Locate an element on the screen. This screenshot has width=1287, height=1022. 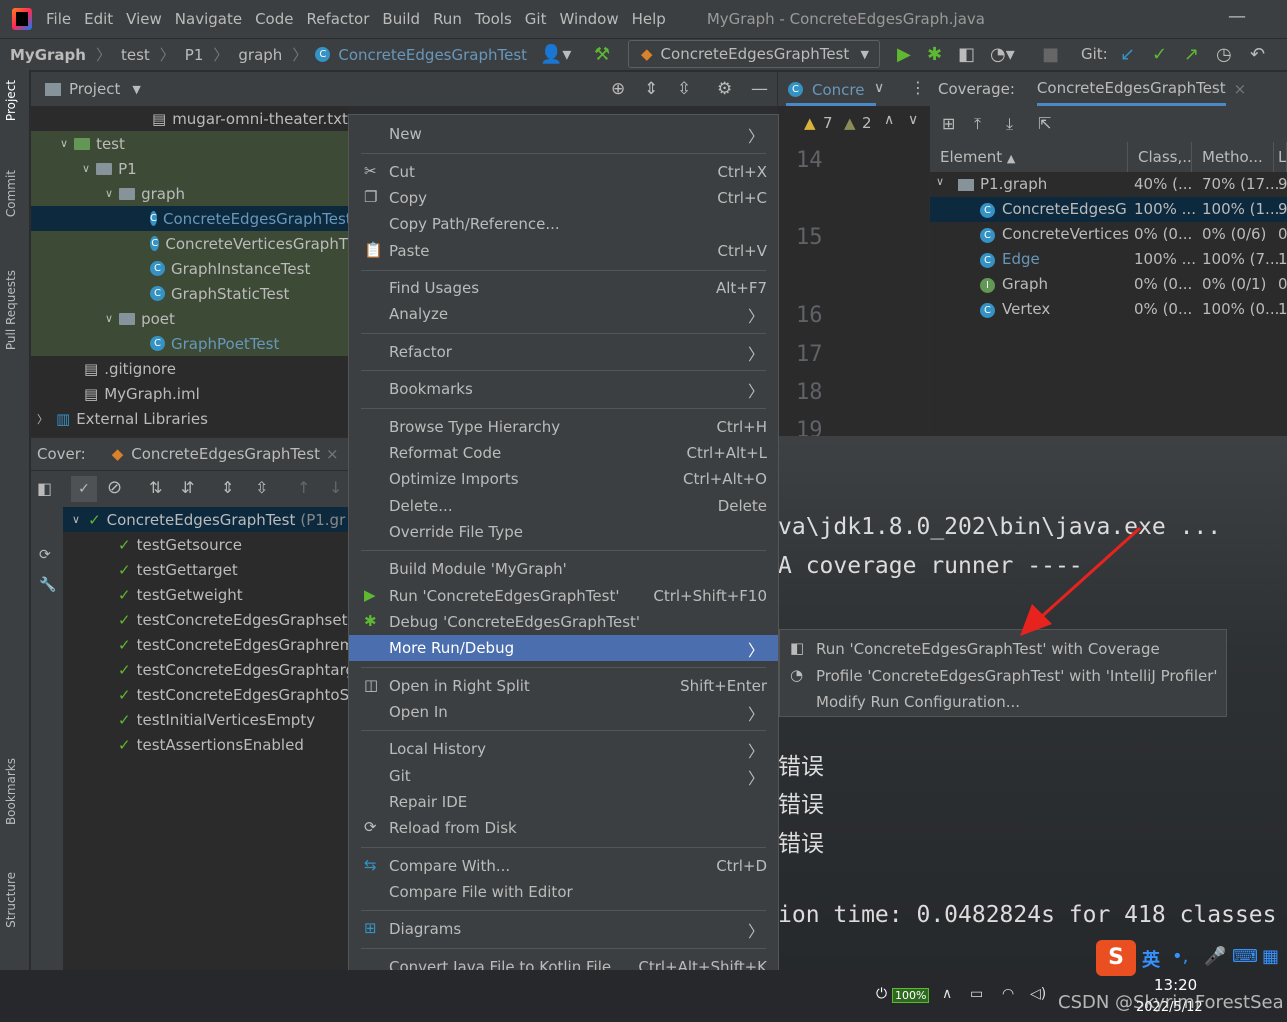
tree-item-concrete-vertices-graph-test: C ConcreteVerticesGraphT is located at coordinates (249, 243).